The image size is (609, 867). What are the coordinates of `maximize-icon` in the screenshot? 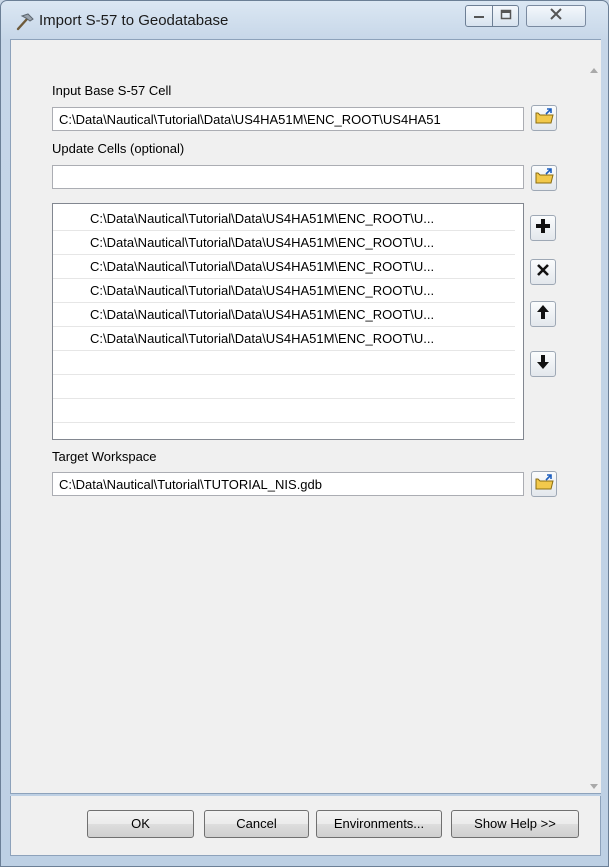 It's located at (506, 16).